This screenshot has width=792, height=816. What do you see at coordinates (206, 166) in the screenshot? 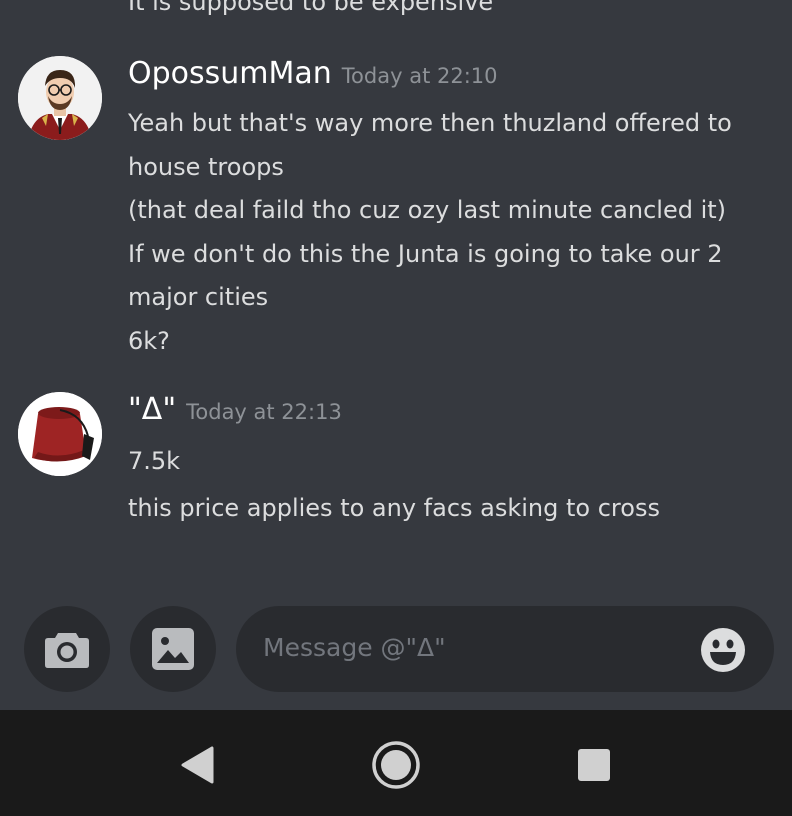
I see `message-line: house troops` at bounding box center [206, 166].